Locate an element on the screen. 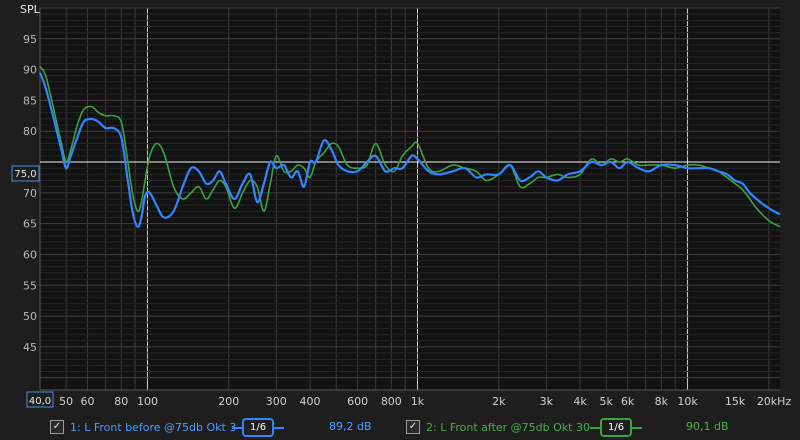 This screenshot has width=800, height=440. cursor-level-box: 75,0 is located at coordinates (25, 173).